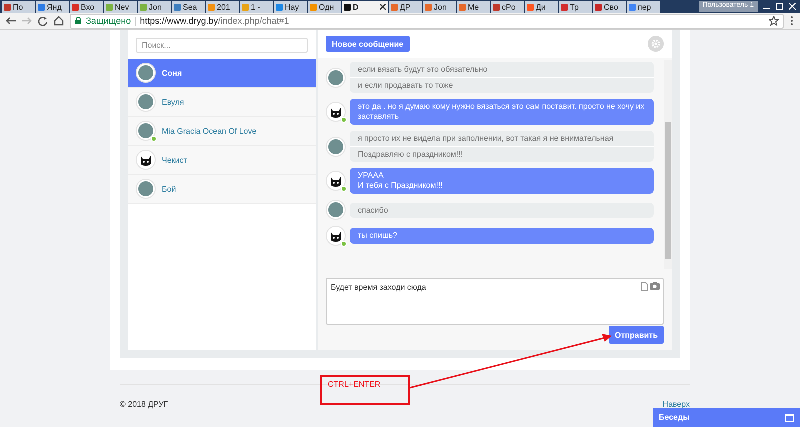  I want to click on contact-item: Mia Gracia Ocean Of Love, so click(222, 131).